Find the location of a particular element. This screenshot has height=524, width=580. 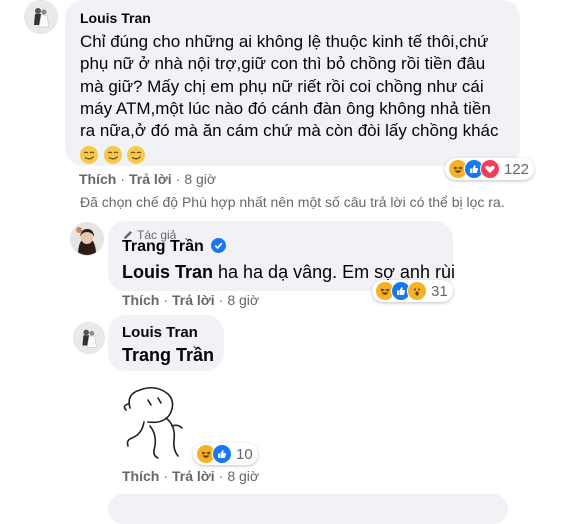

comment-actions: Thích · Trả lời · 8 giờ is located at coordinates (148, 179).